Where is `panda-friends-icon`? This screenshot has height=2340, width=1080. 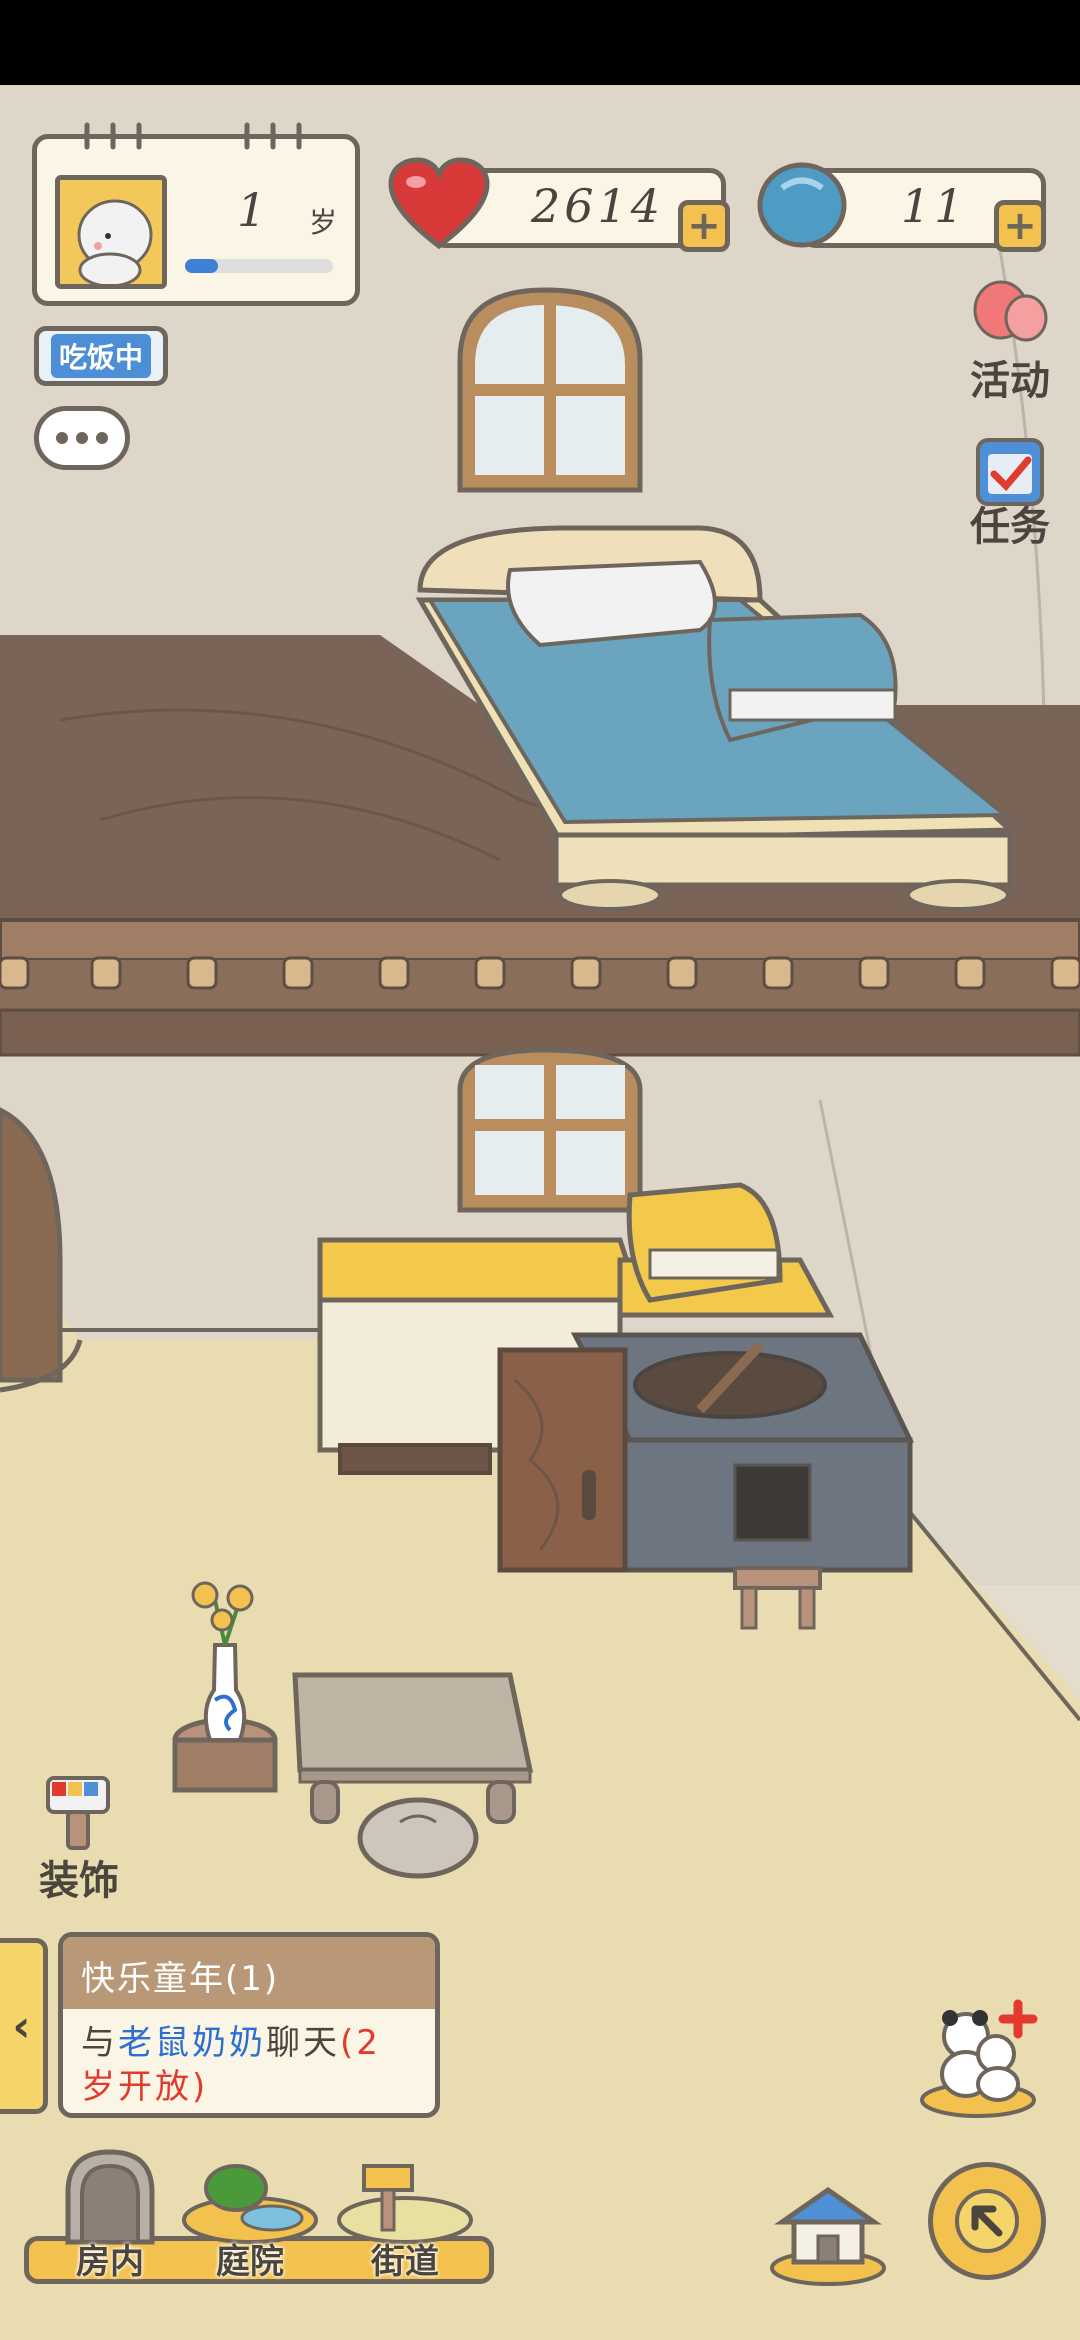 panda-friends-icon is located at coordinates (979, 2058).